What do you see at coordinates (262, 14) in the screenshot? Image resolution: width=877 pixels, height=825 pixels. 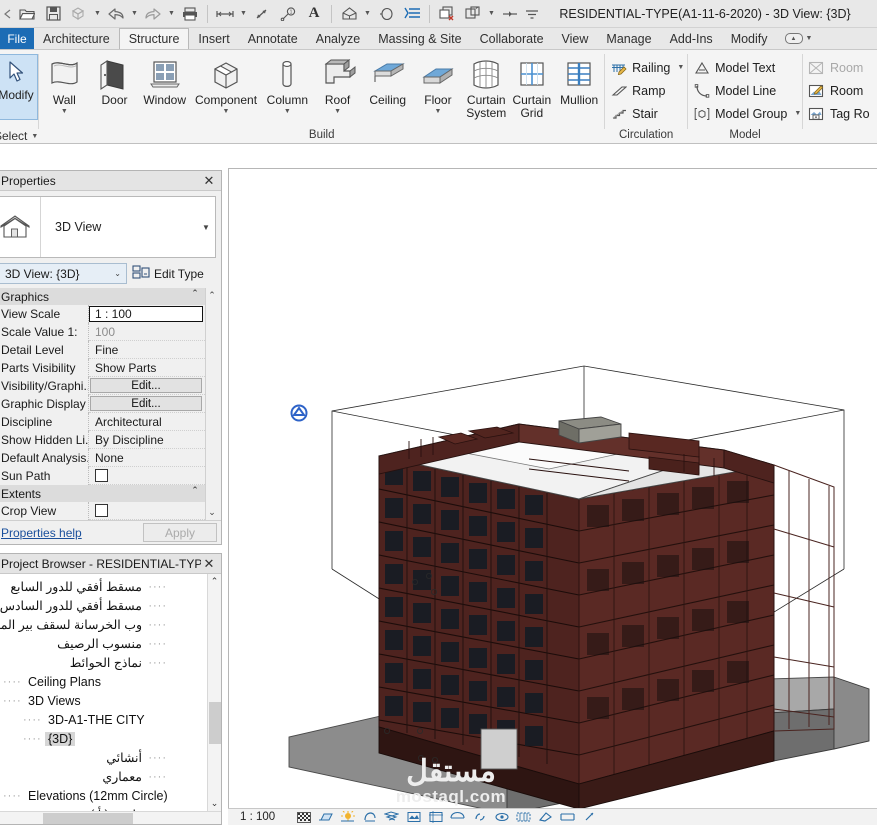 I see `aligned-dimension-icon` at bounding box center [262, 14].